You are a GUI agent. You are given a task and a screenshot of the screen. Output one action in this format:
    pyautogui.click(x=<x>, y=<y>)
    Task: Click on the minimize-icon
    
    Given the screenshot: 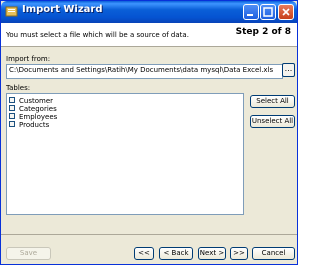 What is the action you would take?
    pyautogui.click(x=250, y=15)
    